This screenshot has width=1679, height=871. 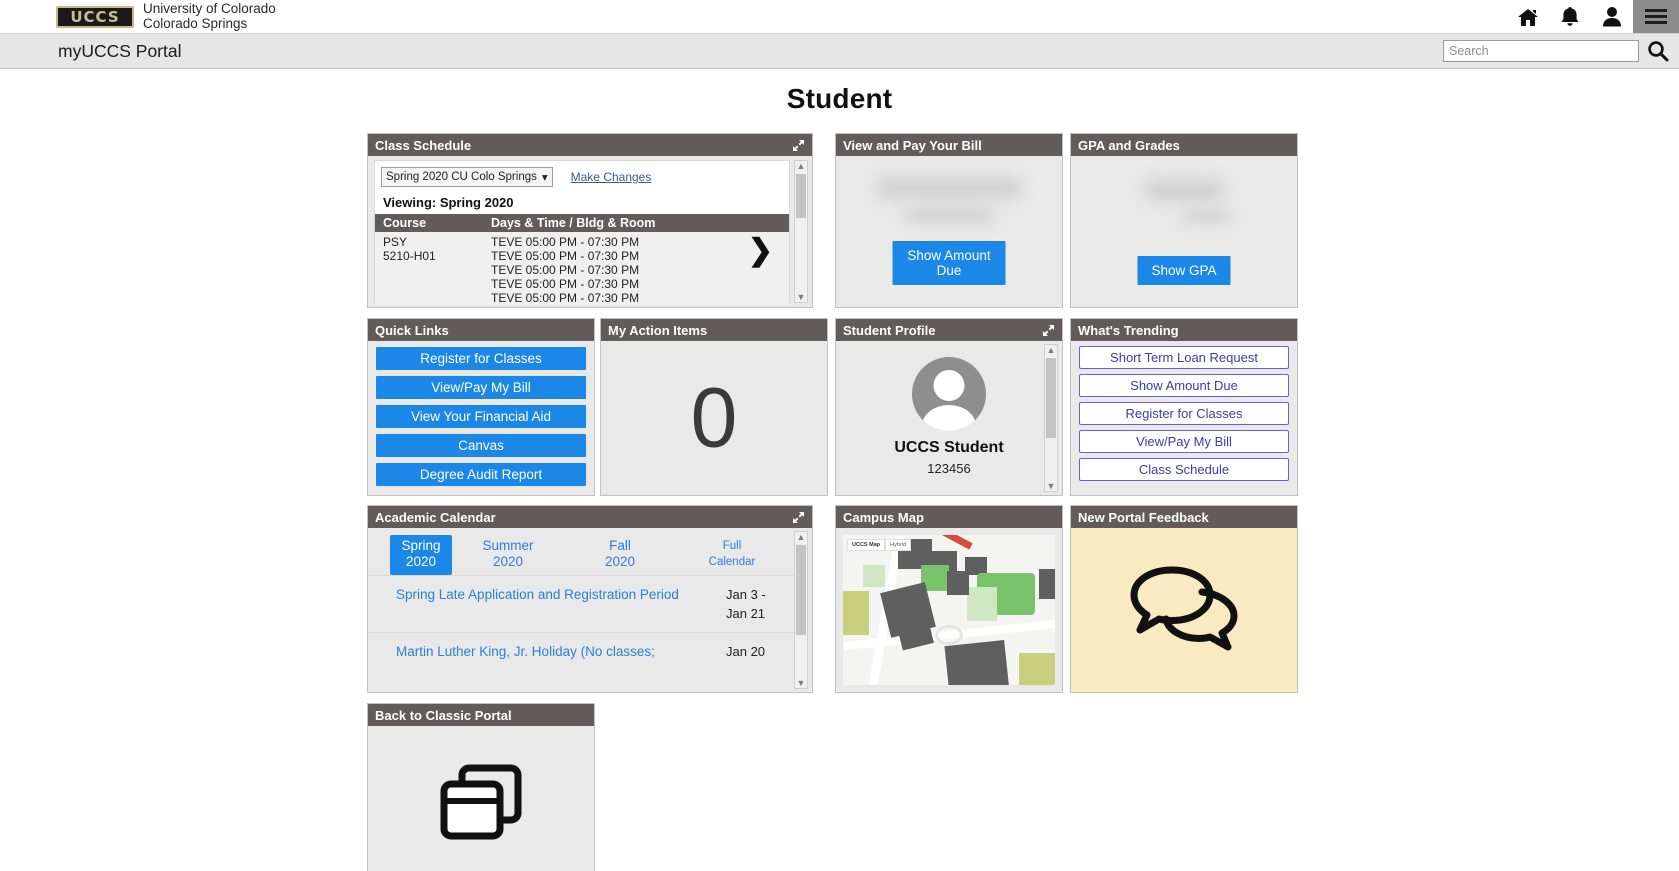 I want to click on tab-fall-2020: Fall 2020, so click(x=620, y=555).